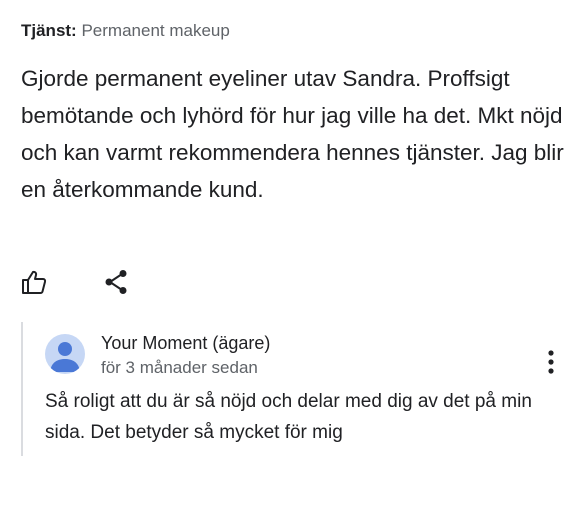 Image resolution: width=586 pixels, height=529 pixels. Describe the element at coordinates (179, 367) in the screenshot. I see `reply-timestamp: för 3 månader sedan` at that location.